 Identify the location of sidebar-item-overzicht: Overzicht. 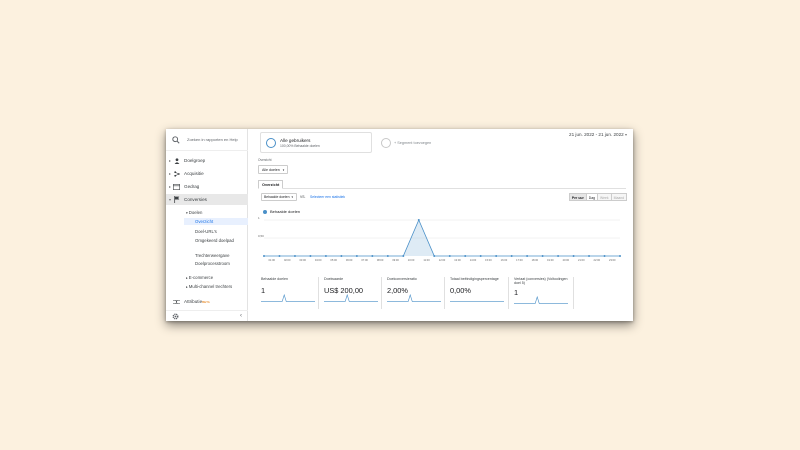
(216, 221).